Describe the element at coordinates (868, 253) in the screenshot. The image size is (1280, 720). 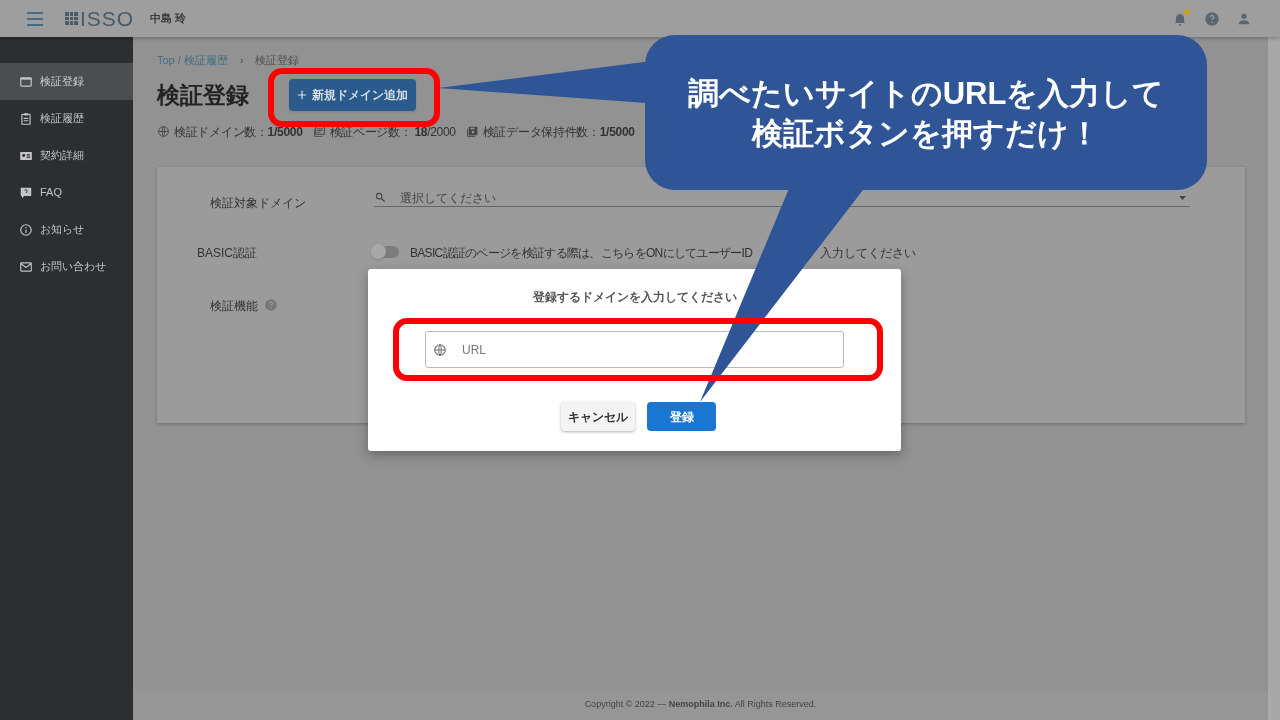
I see `hint-text: 入力してください` at that location.